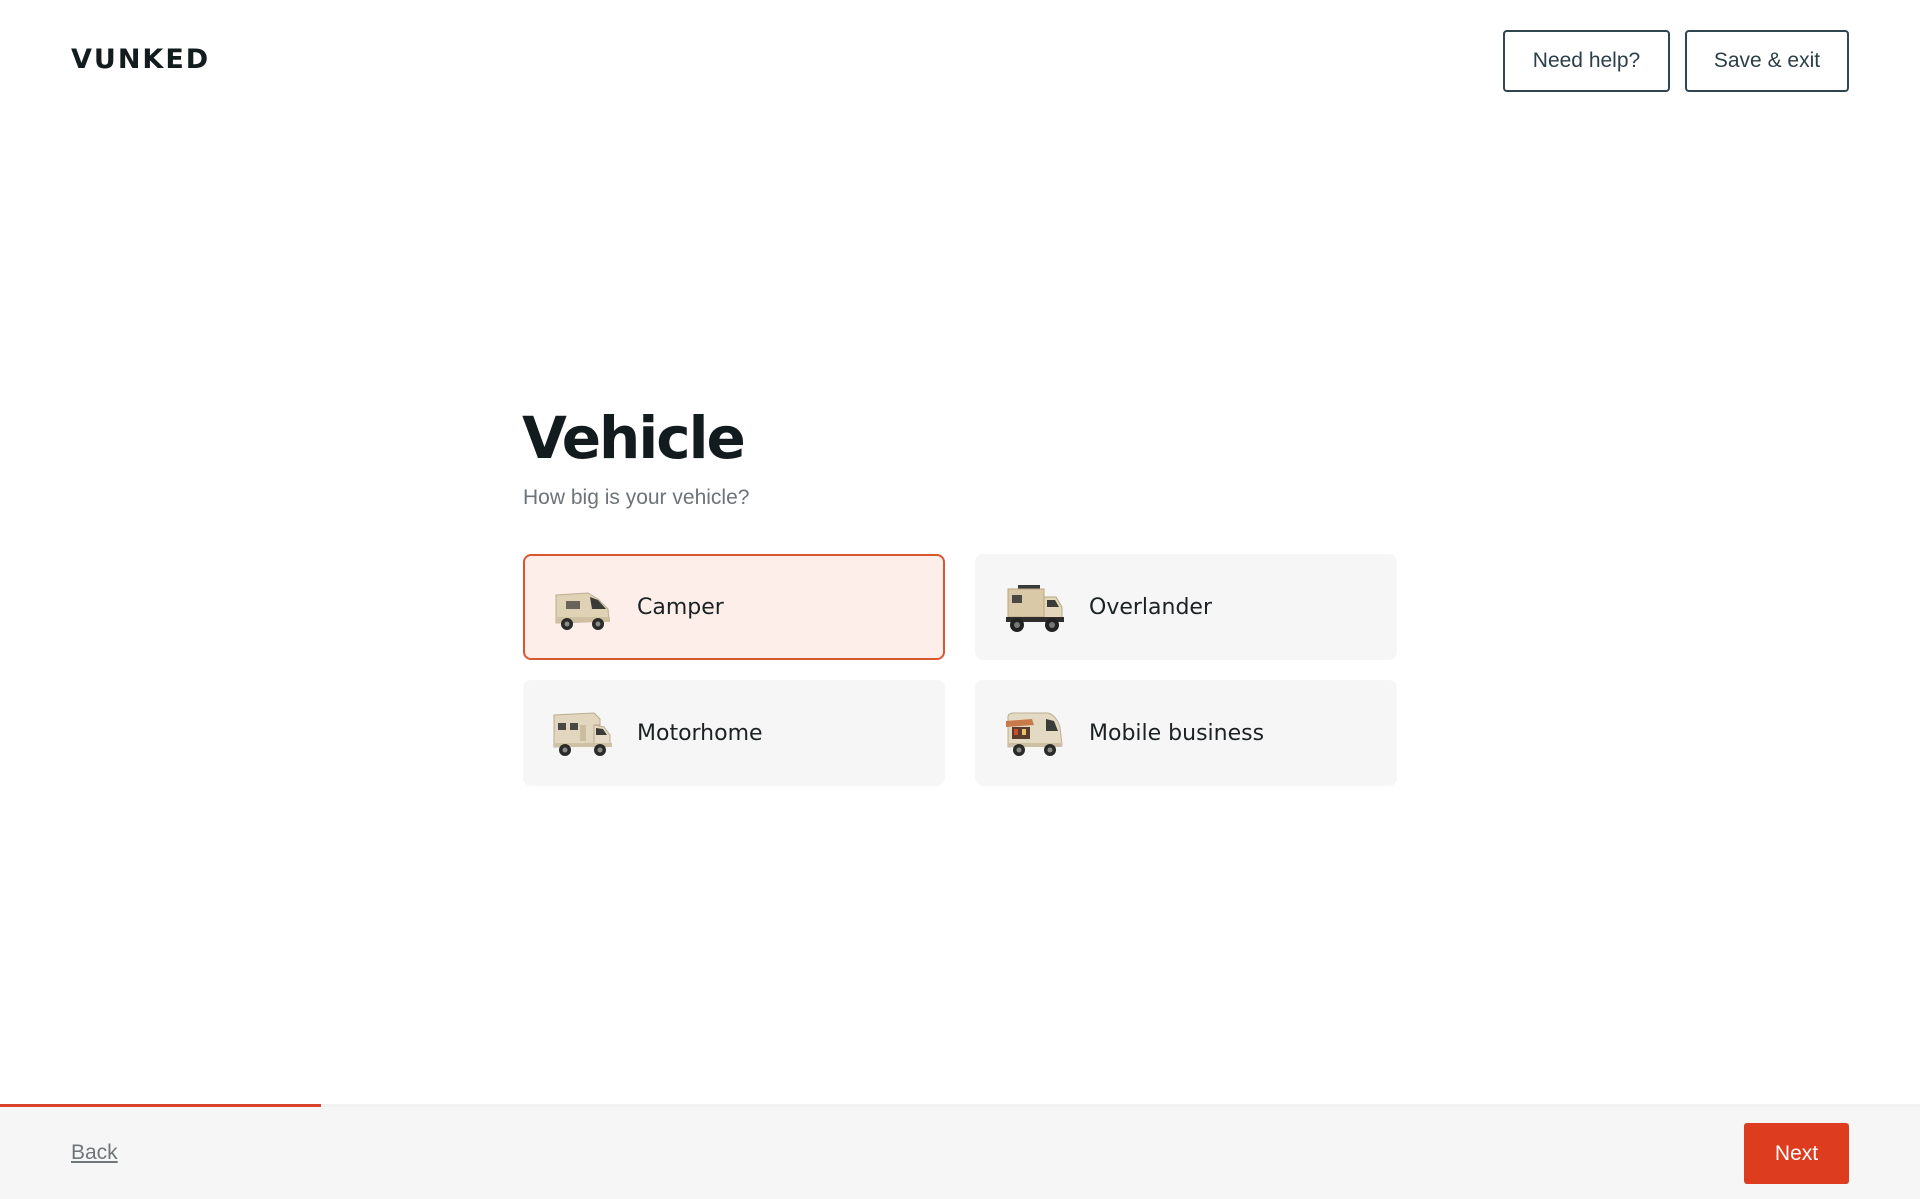  What do you see at coordinates (1586, 61) in the screenshot?
I see `need-help-button: Need help?` at bounding box center [1586, 61].